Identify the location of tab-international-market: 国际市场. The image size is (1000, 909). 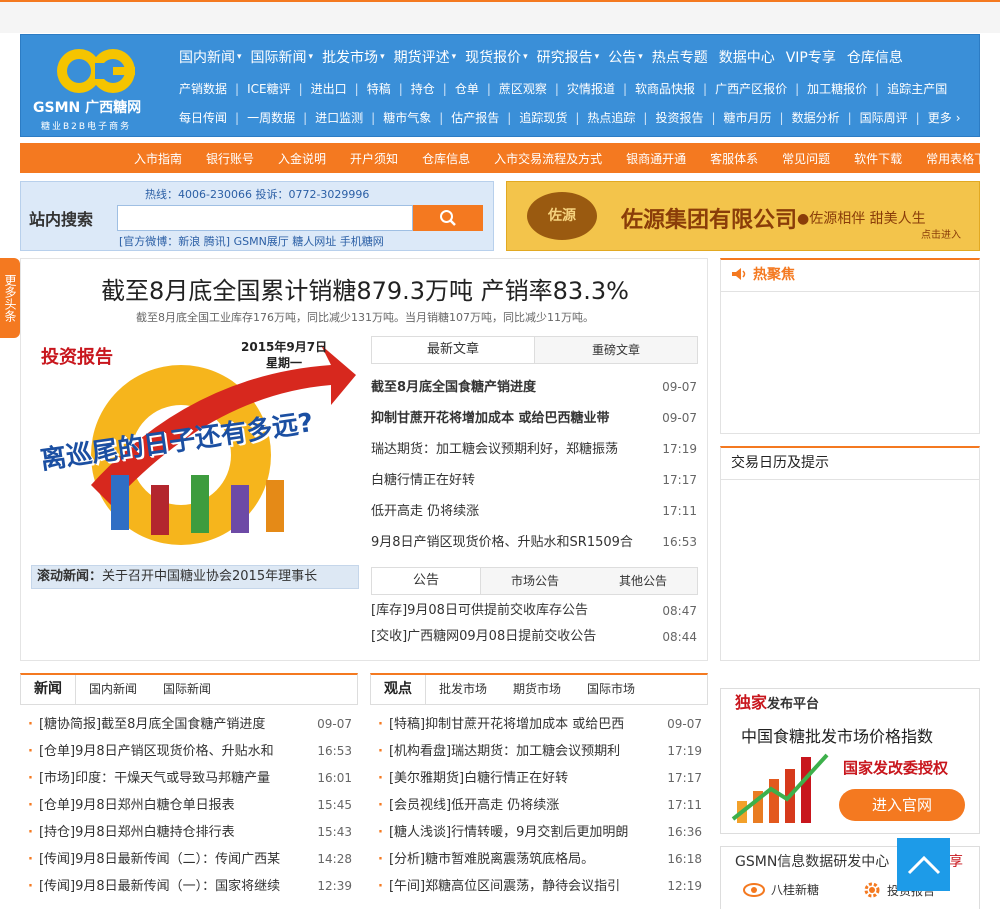
(611, 689).